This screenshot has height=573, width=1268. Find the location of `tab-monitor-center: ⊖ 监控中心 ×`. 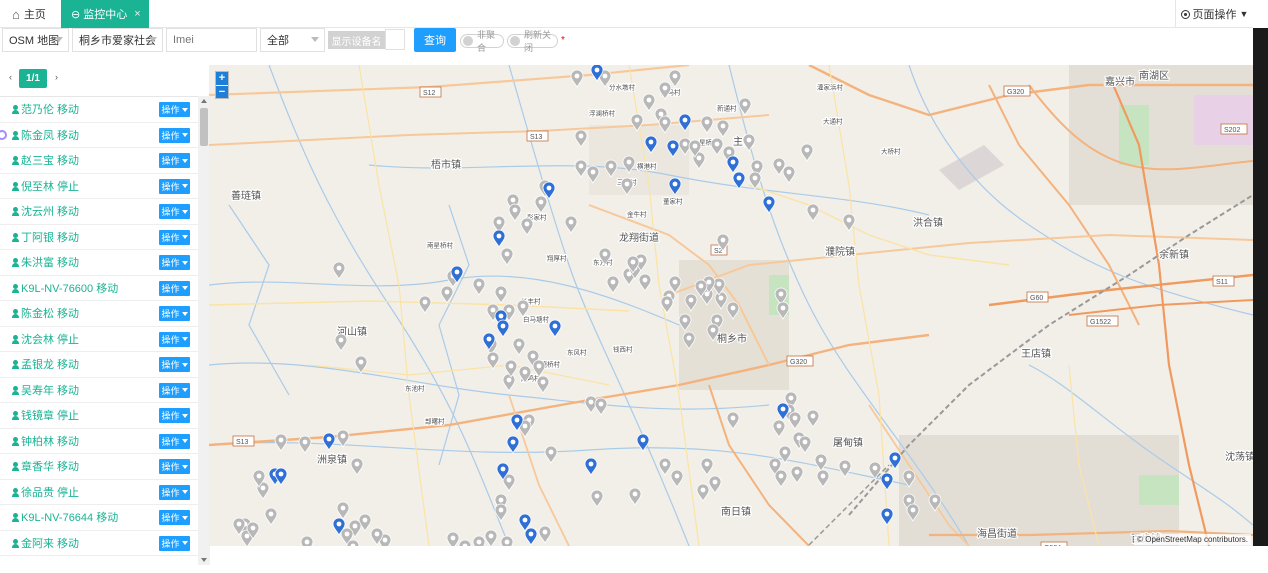

tab-monitor-center: ⊖ 监控中心 × is located at coordinates (105, 14).